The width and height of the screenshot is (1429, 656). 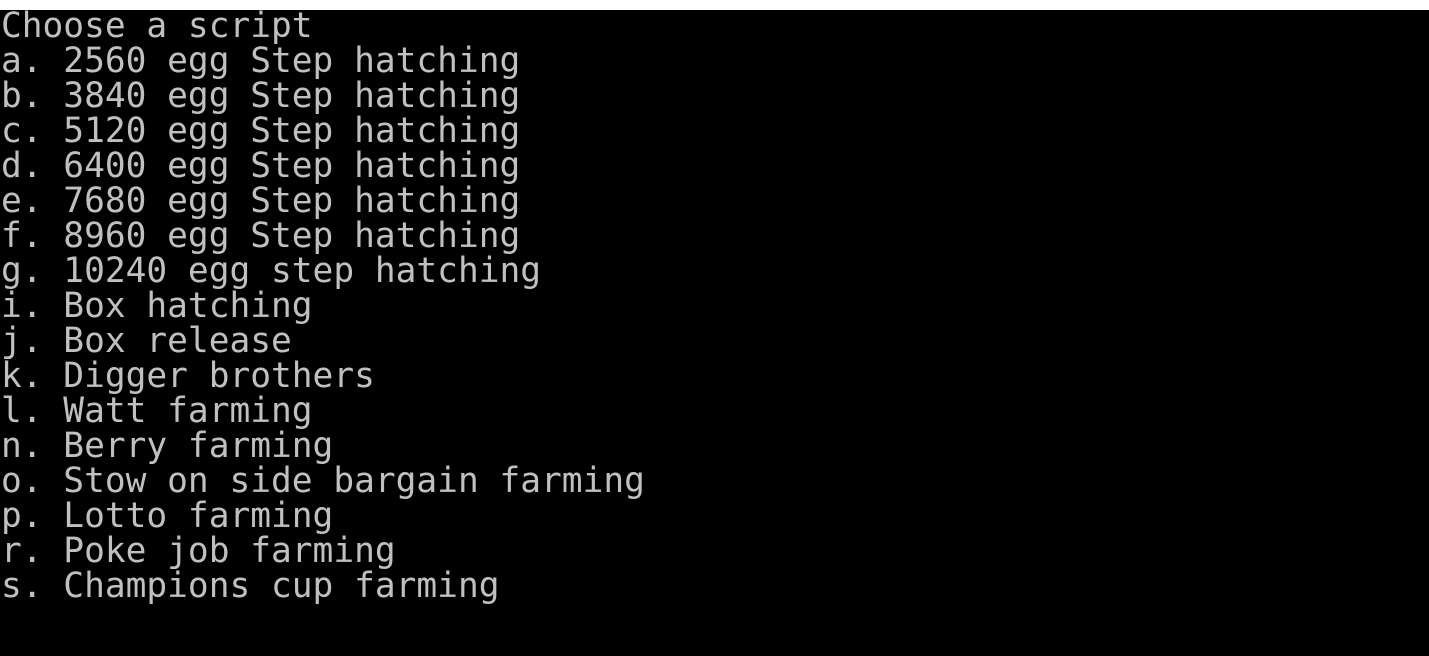 What do you see at coordinates (261, 131) in the screenshot?
I see `menu-option-c: c. 5120 egg Step hatching` at bounding box center [261, 131].